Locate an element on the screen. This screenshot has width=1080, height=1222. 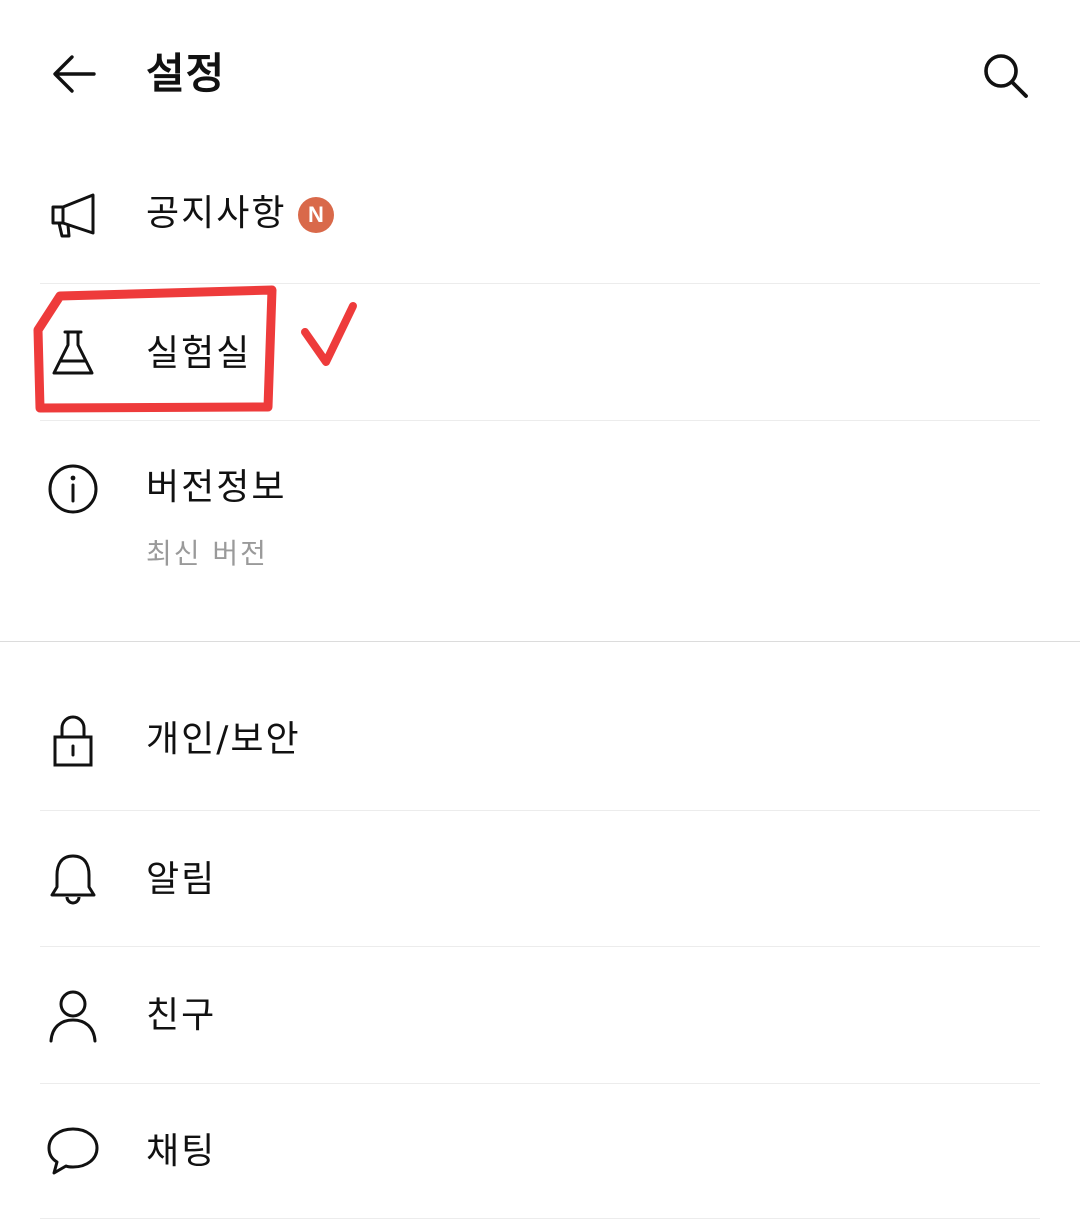
menu-item-notifications: 알림 is located at coordinates (540, 879).